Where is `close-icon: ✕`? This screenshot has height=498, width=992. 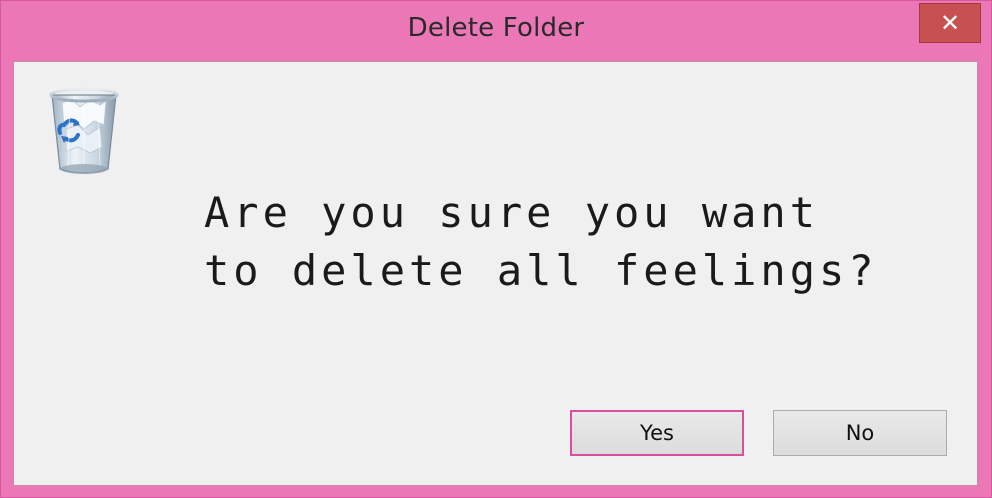 close-icon: ✕ is located at coordinates (950, 23).